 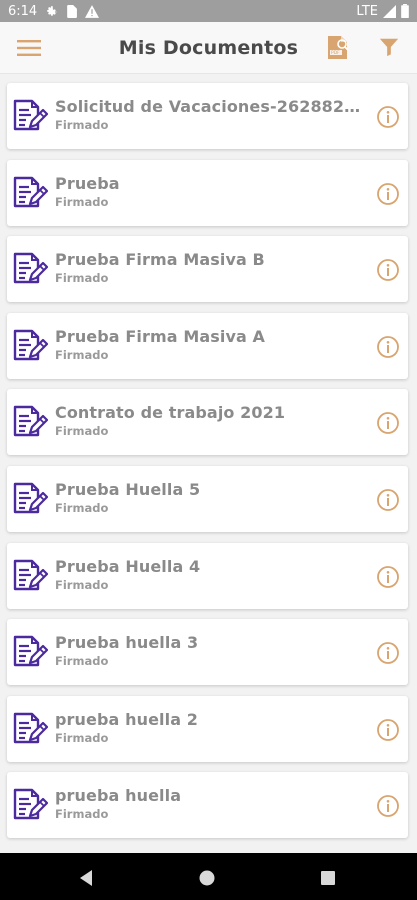 What do you see at coordinates (23, 11) in the screenshot?
I see `status-time: 6:14` at bounding box center [23, 11].